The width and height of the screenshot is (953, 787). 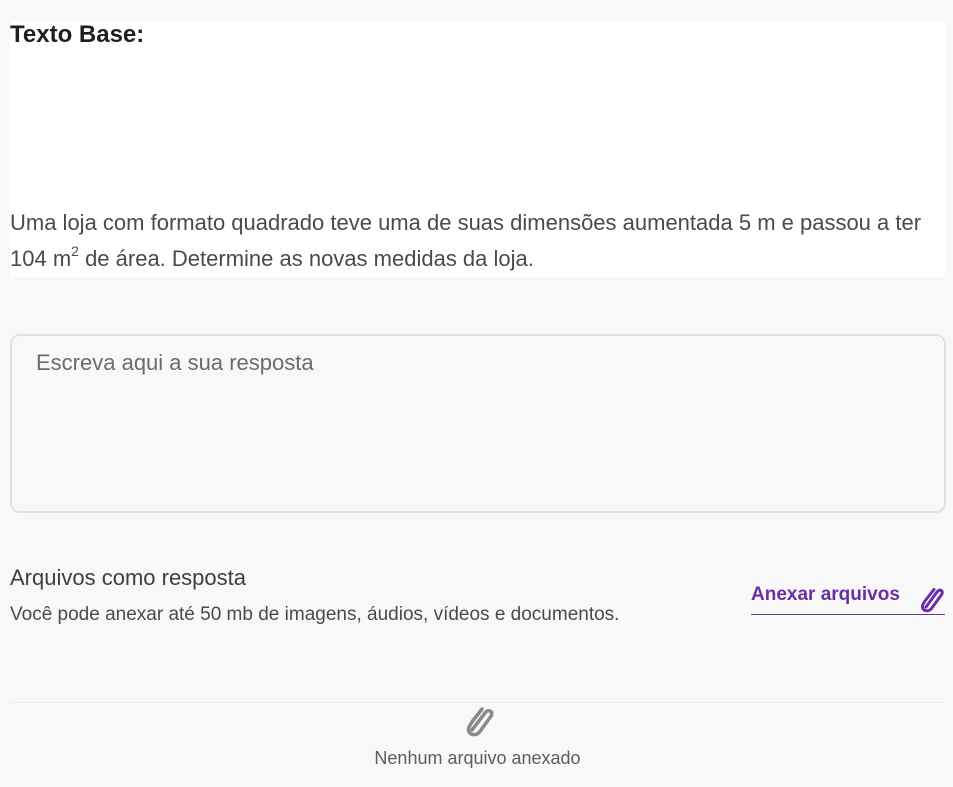 I want to click on files-section-title: Arquivos como resposta, so click(x=128, y=577).